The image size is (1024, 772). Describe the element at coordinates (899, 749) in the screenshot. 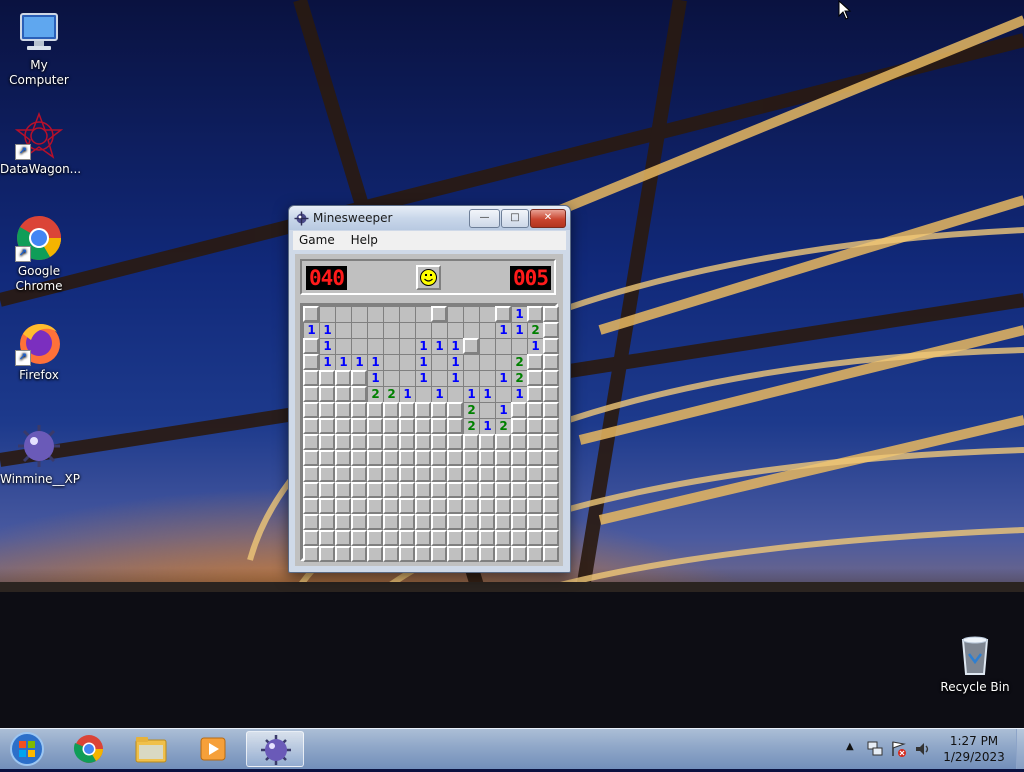

I see `action-center-icon` at that location.